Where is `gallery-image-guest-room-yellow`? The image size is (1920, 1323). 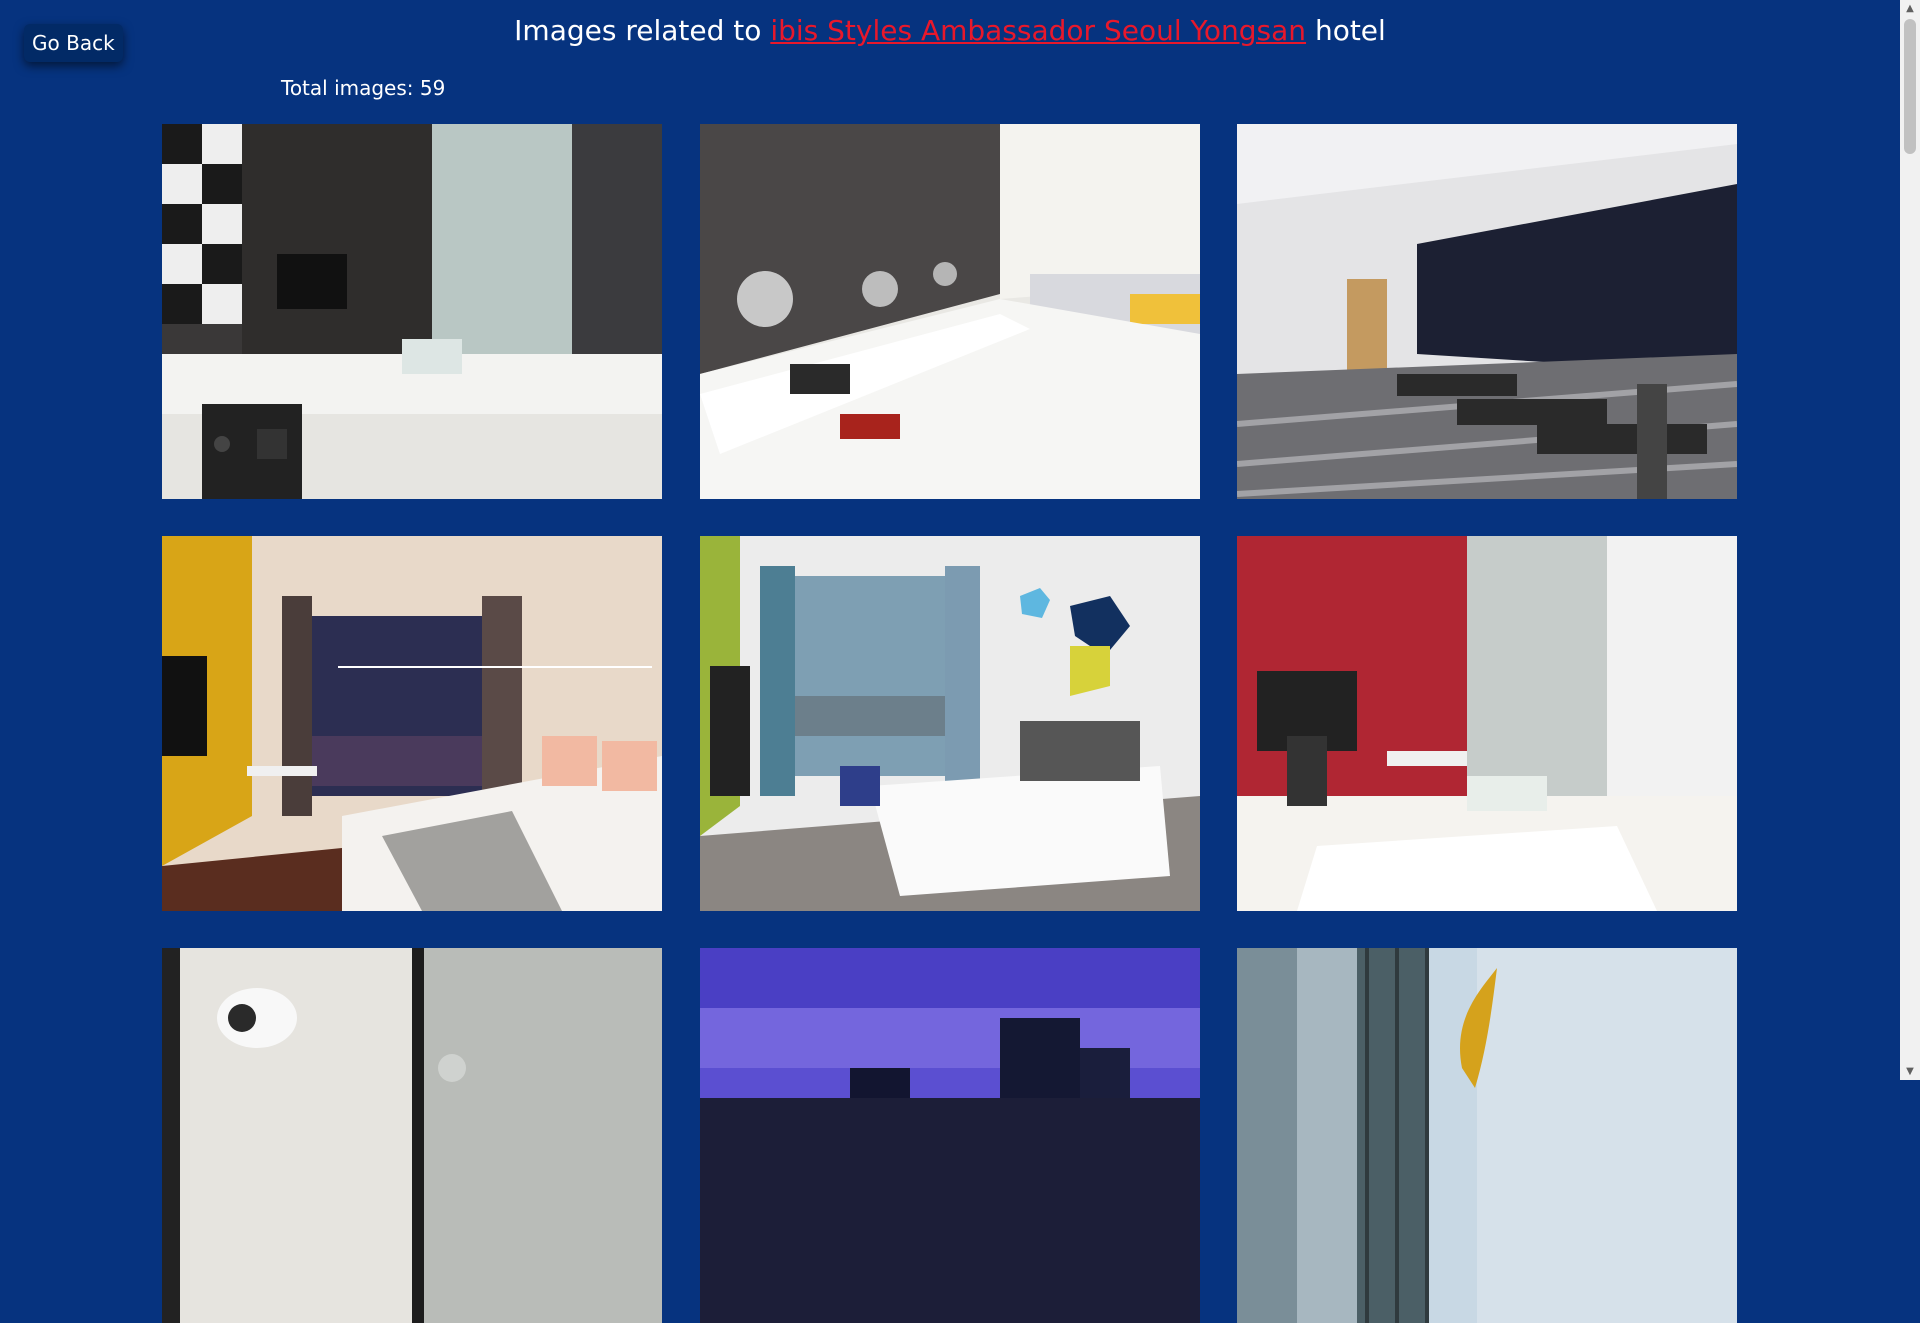
gallery-image-guest-room-yellow is located at coordinates (412, 723).